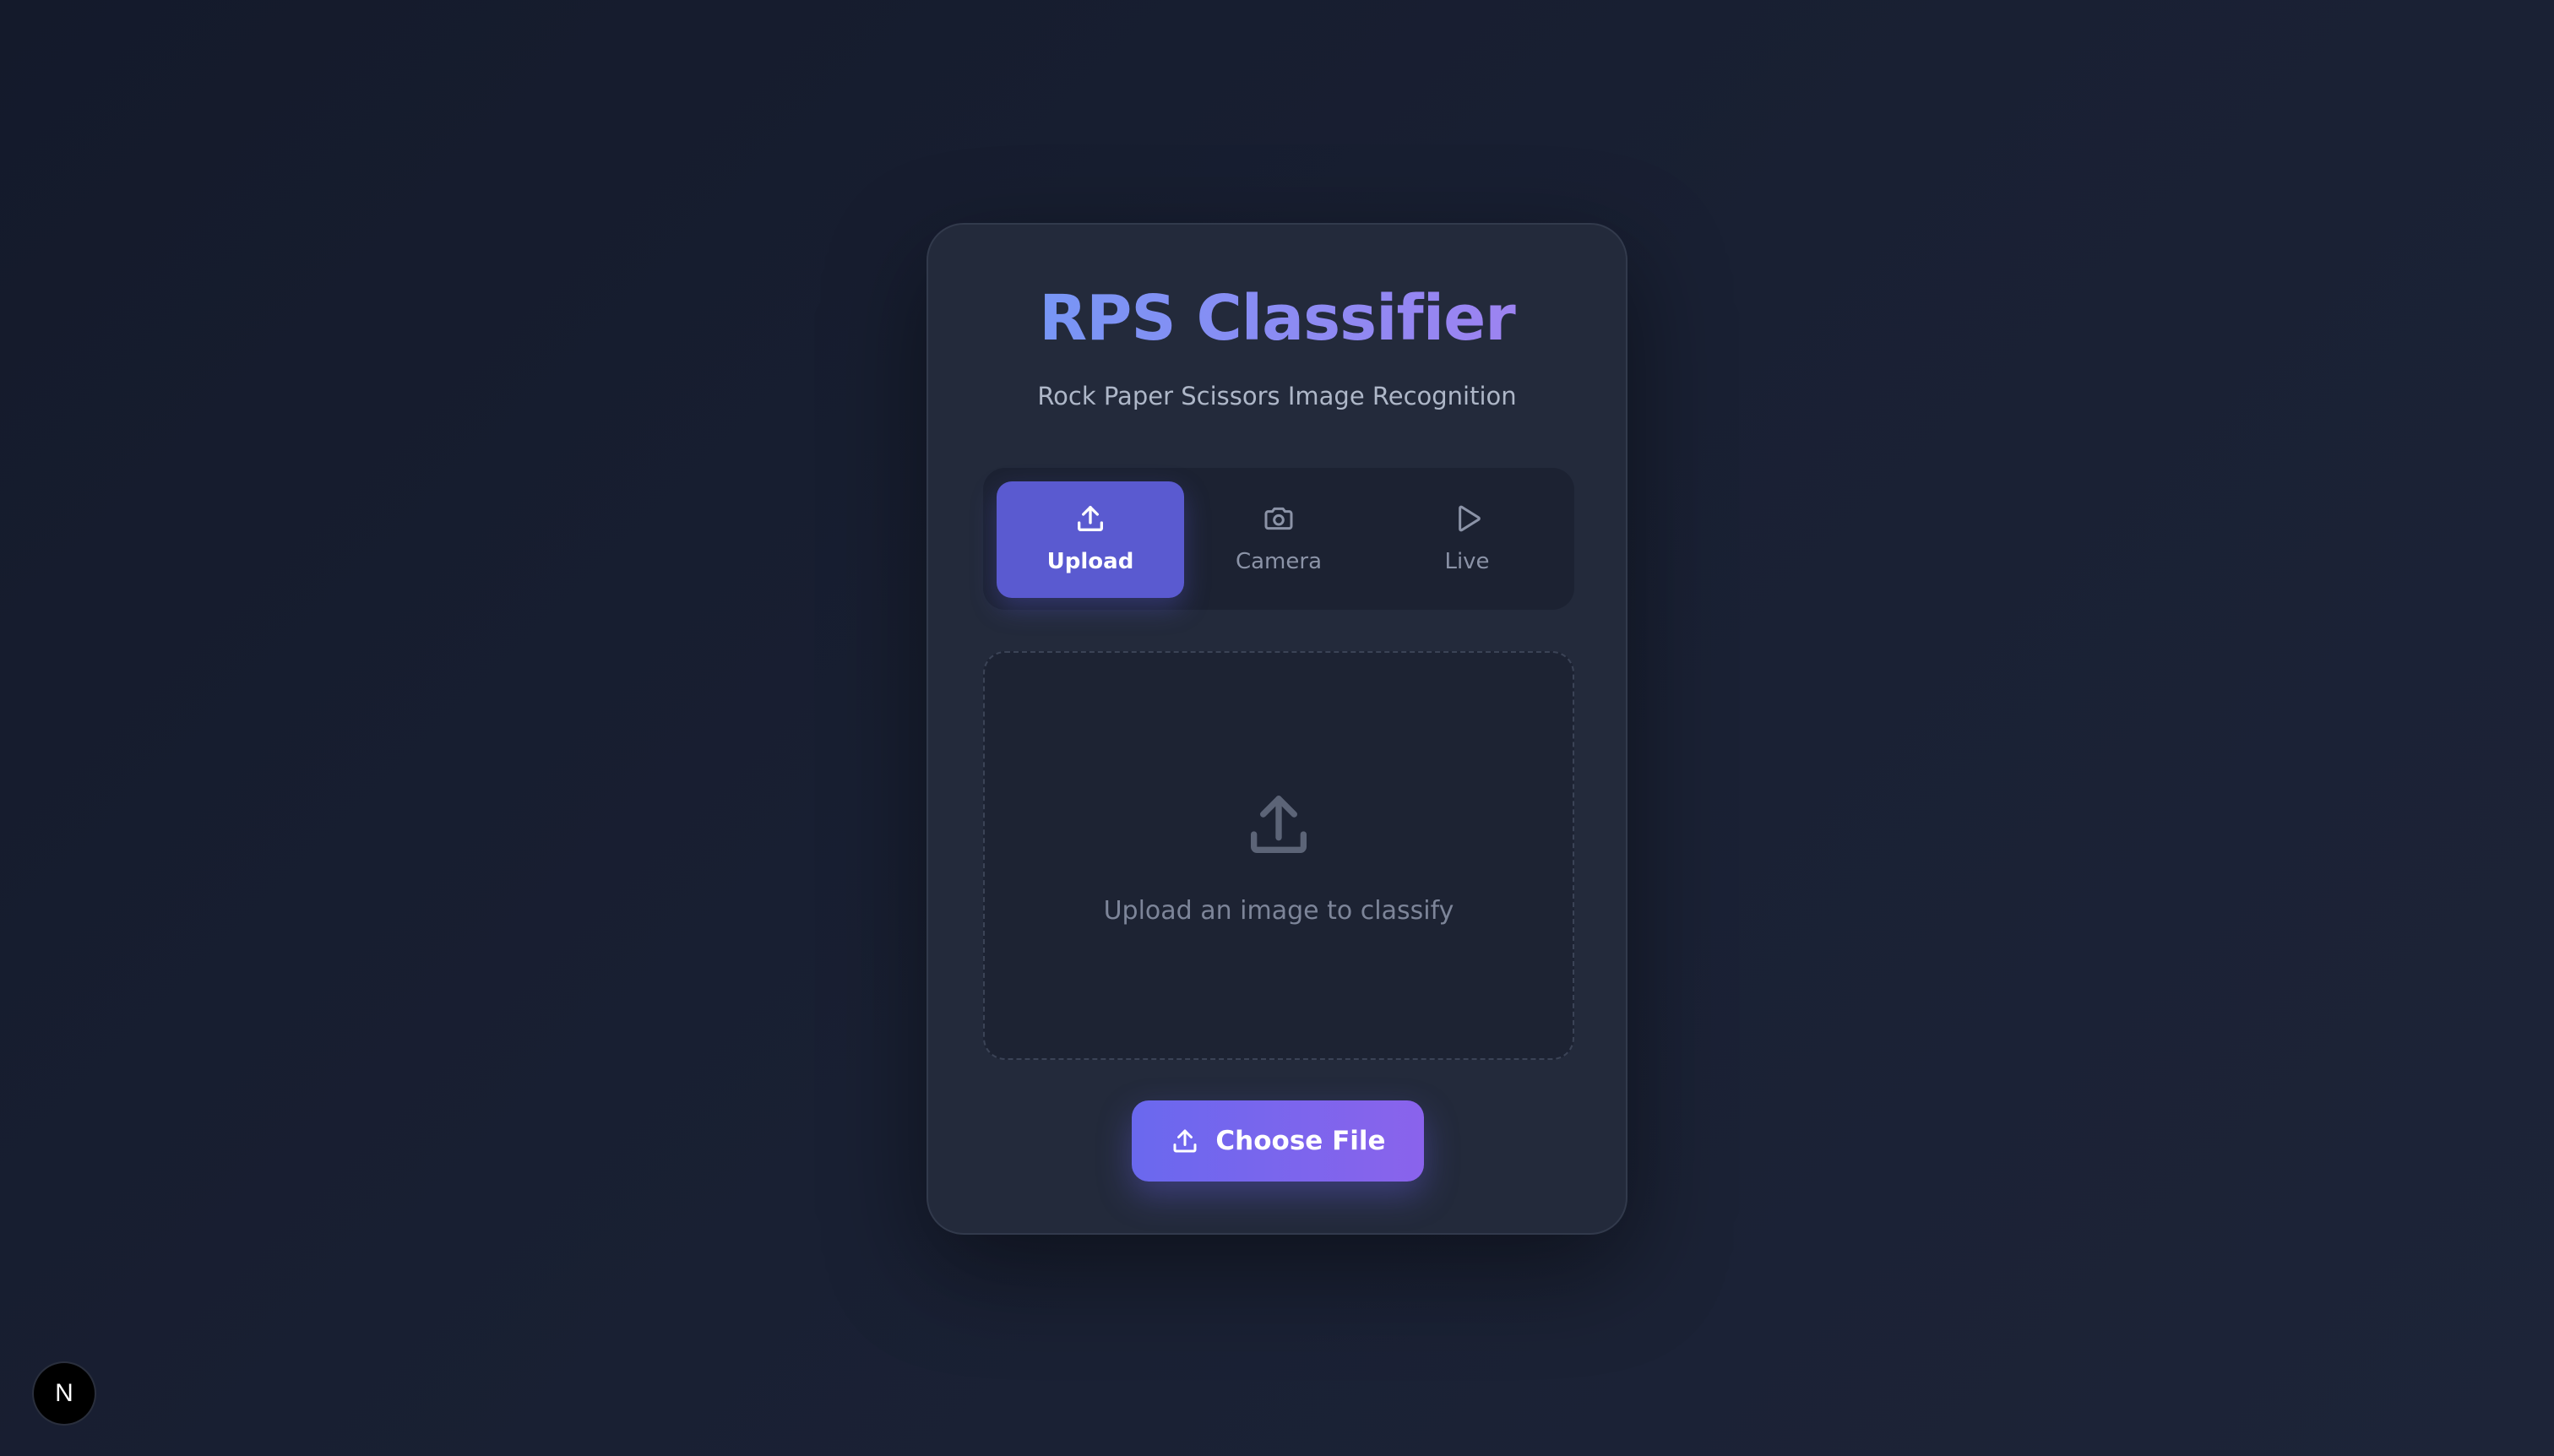 This screenshot has width=2554, height=1456. Describe the element at coordinates (1090, 539) in the screenshot. I see `tab-upload: Upload` at that location.